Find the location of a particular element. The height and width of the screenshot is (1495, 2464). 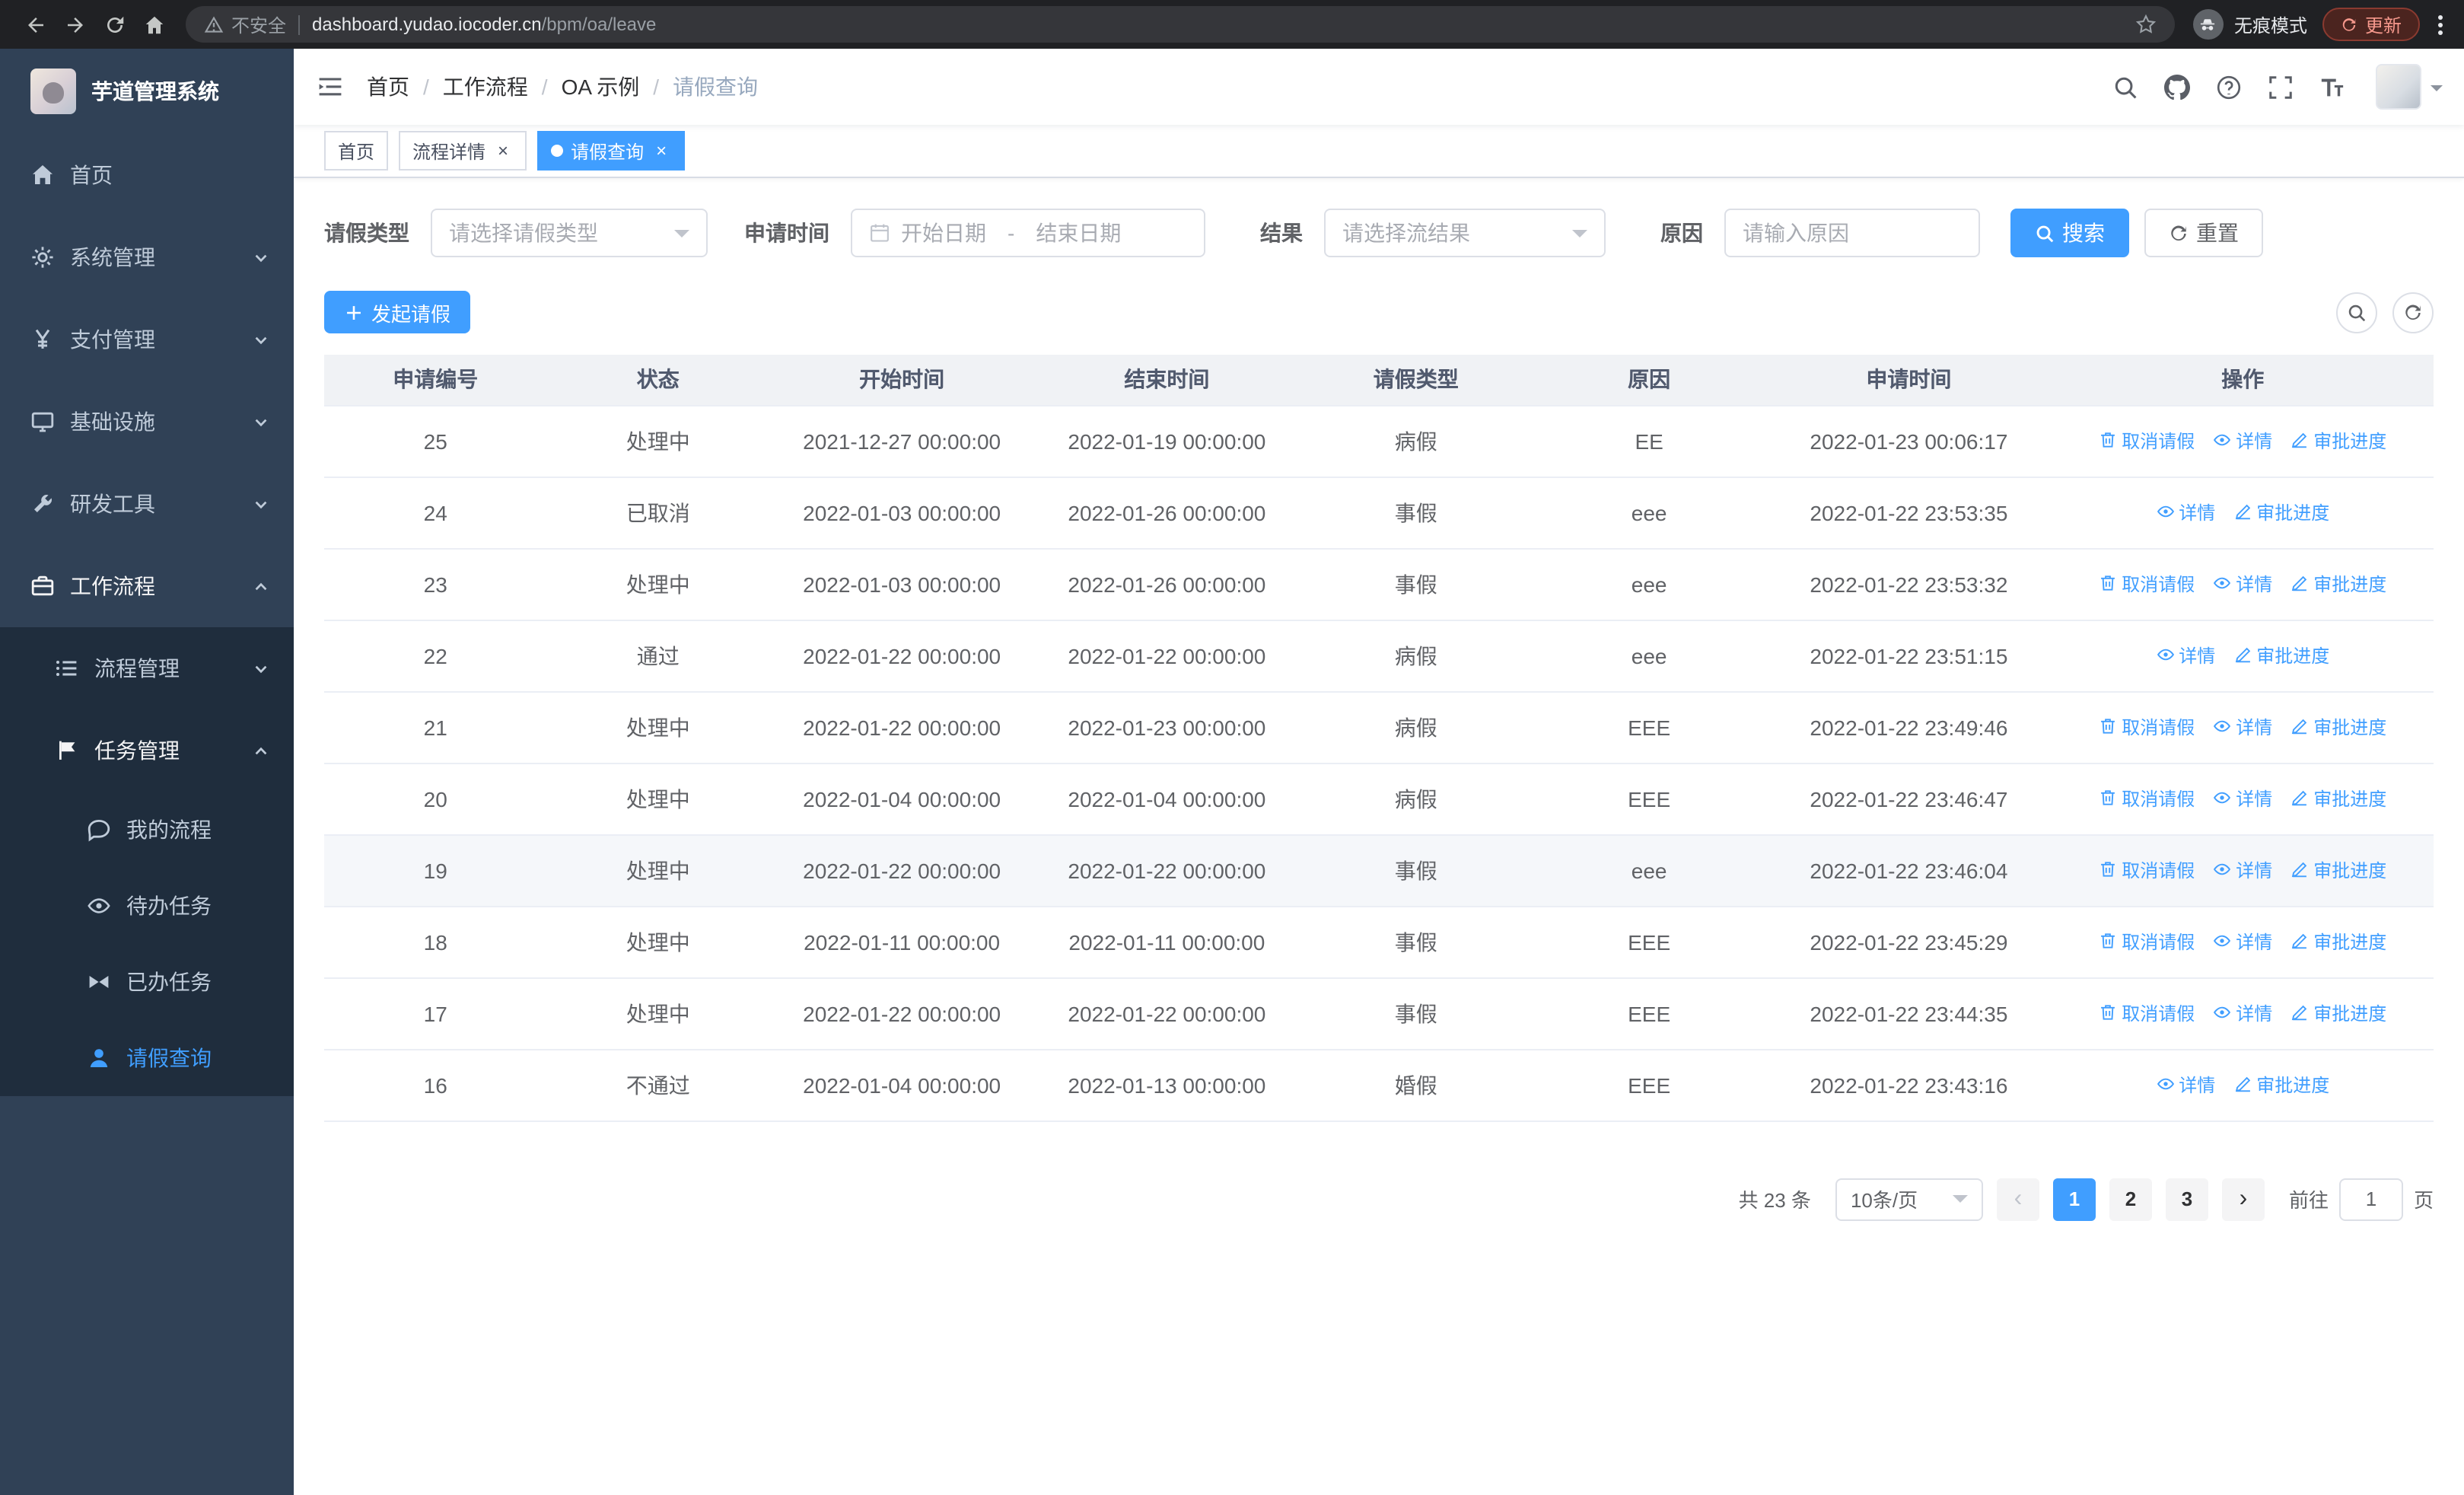

security-warning-label: 不安全 is located at coordinates (258, 24).